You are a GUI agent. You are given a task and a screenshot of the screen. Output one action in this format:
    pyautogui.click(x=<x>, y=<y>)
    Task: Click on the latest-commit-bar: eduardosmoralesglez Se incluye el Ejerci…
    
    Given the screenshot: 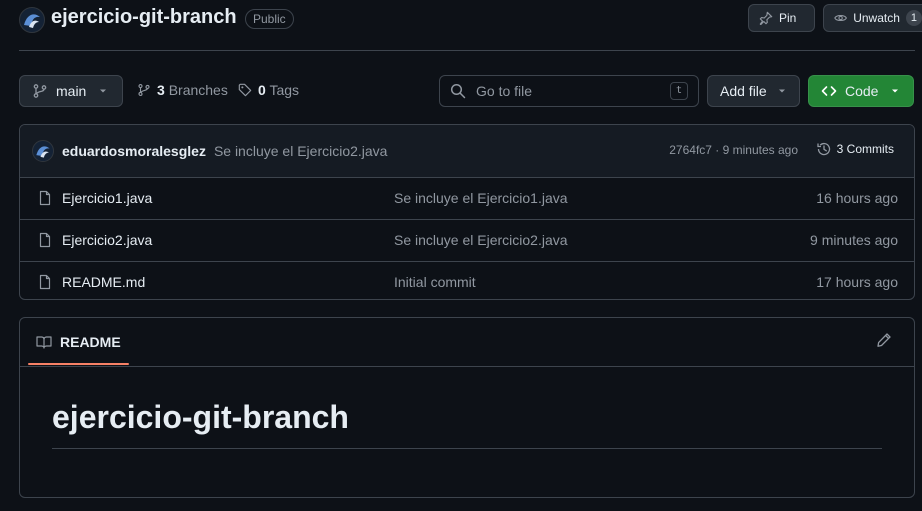 What is the action you would take?
    pyautogui.click(x=467, y=151)
    